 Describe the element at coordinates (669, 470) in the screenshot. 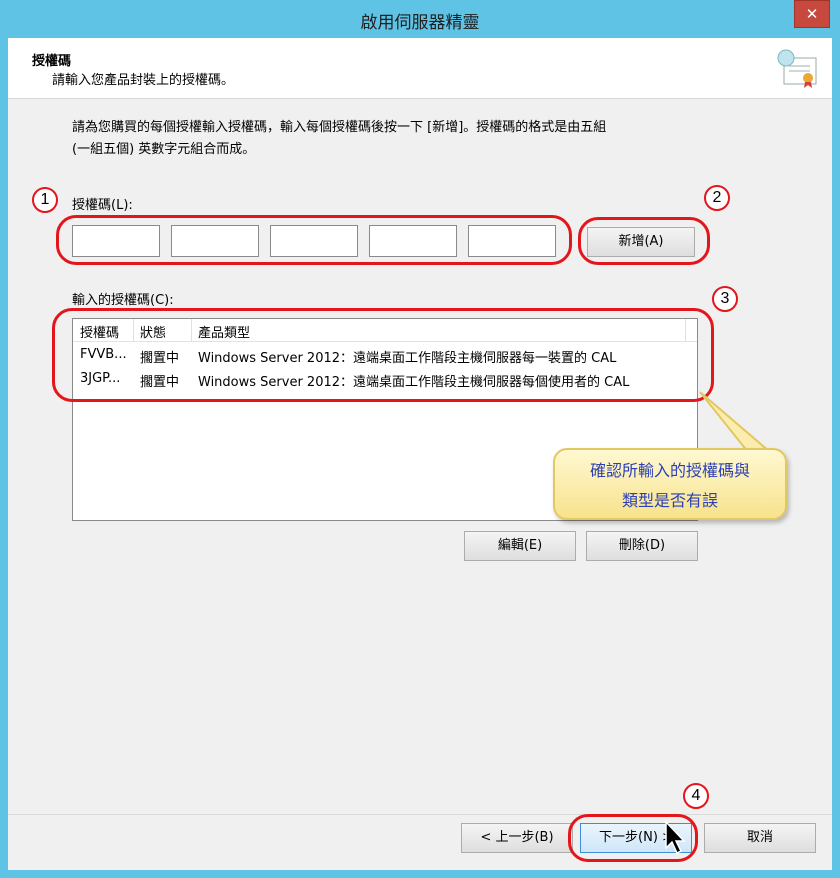

I see `callout-line-1: 確認所輸入的授權碼與` at that location.